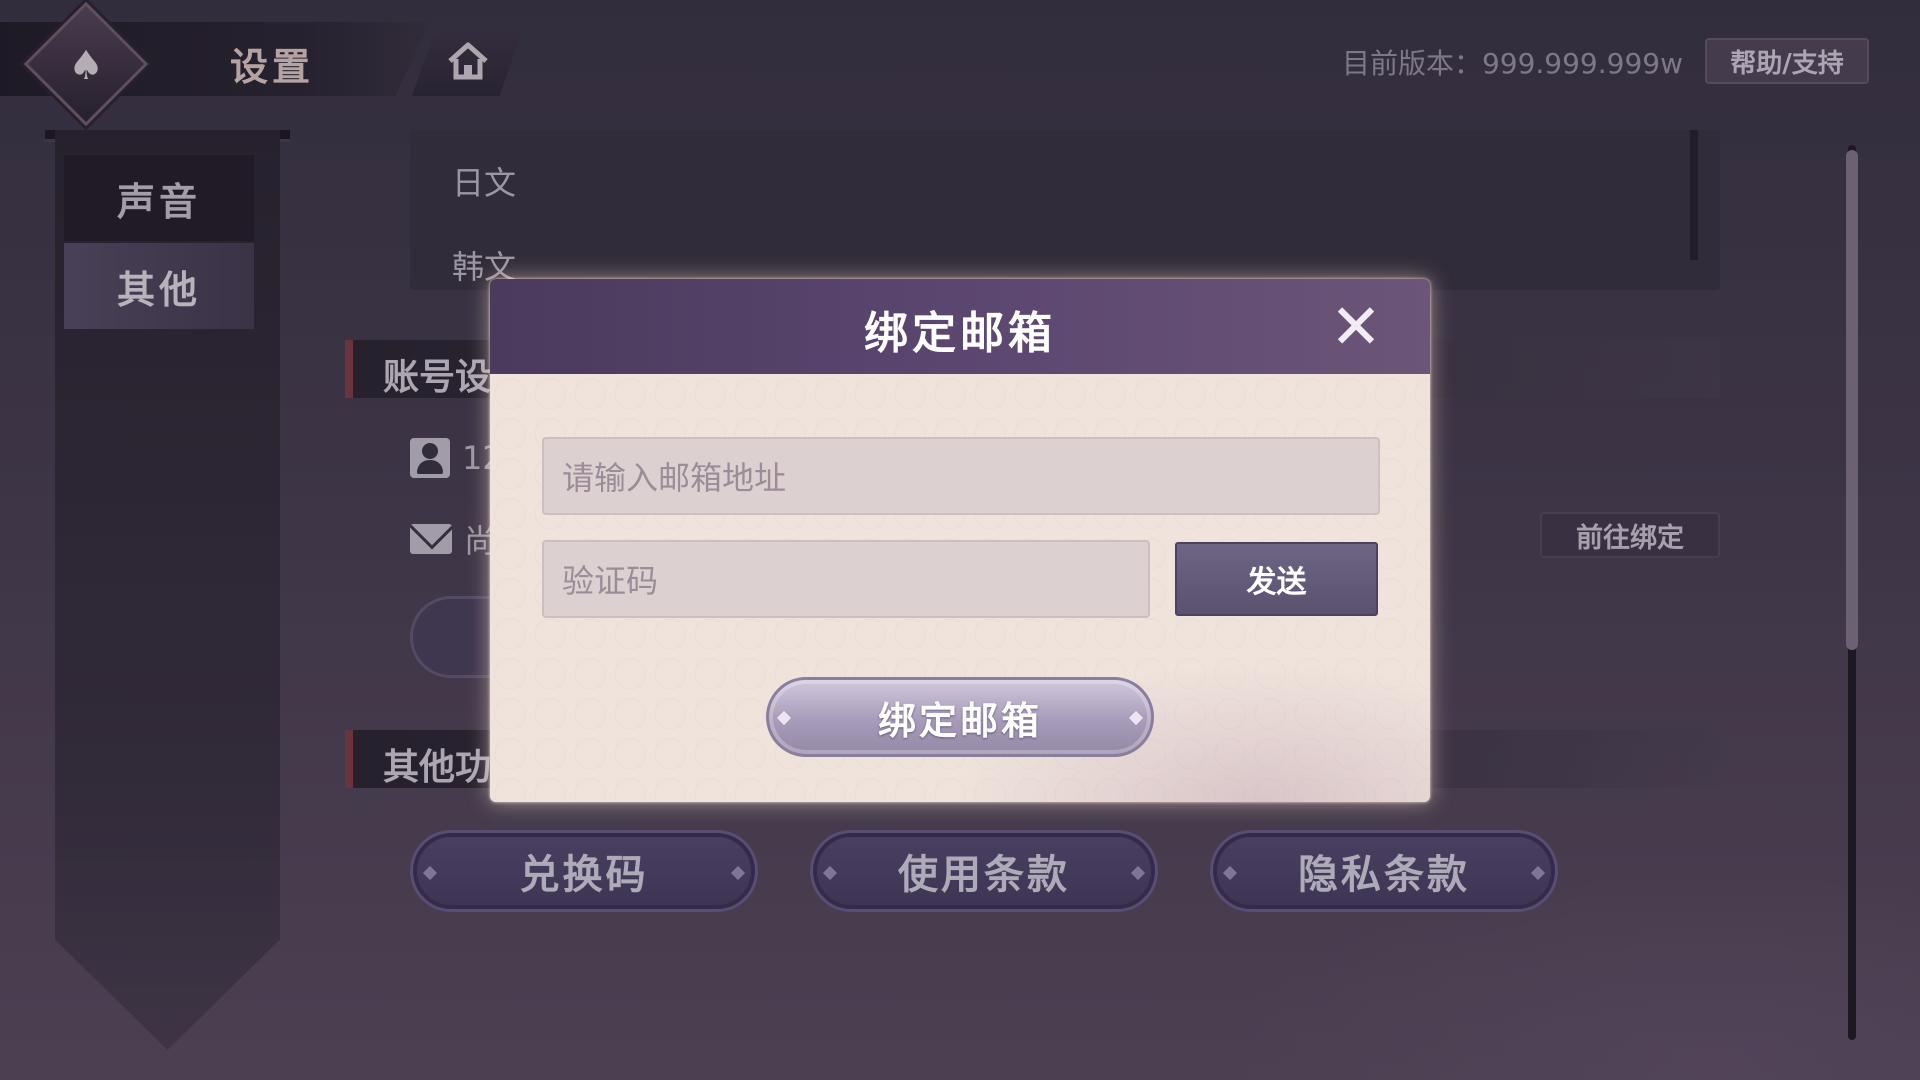 This screenshot has width=1920, height=1080. I want to click on close-icon: ✕, so click(1356, 327).